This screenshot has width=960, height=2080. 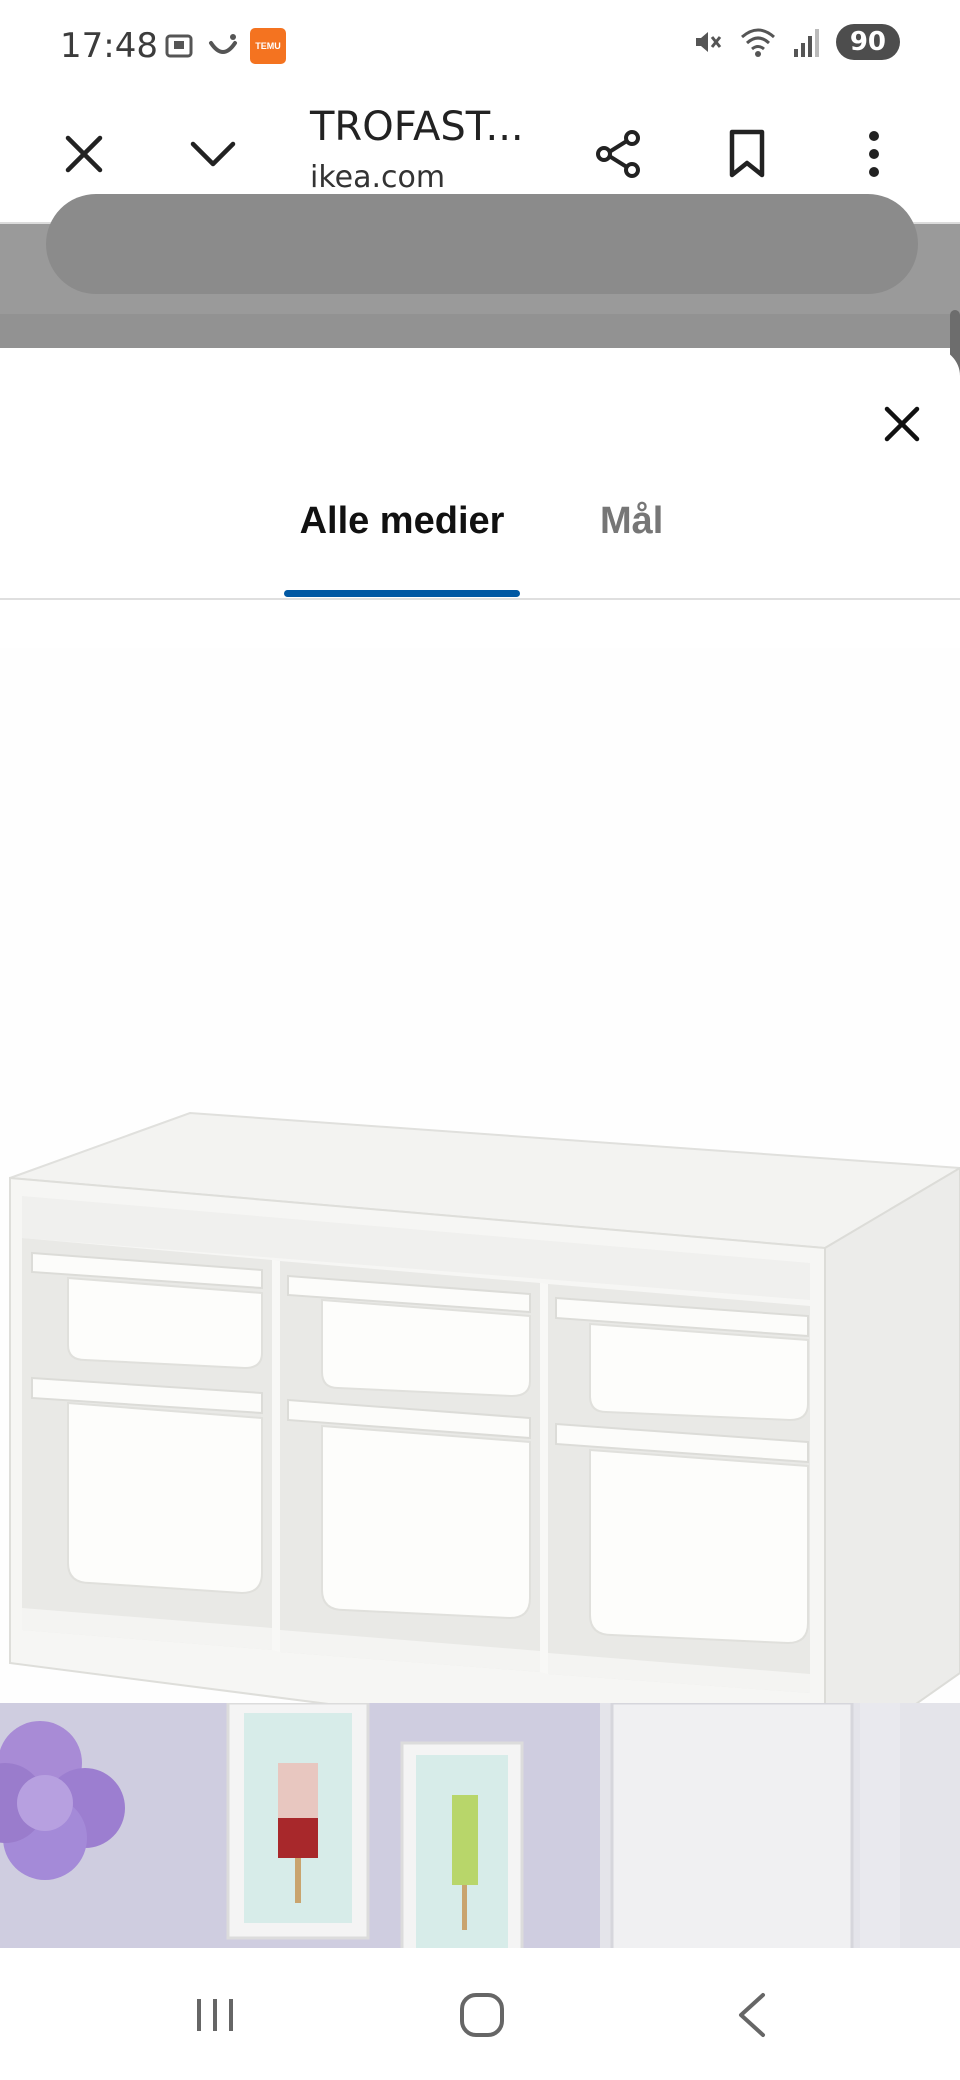 I want to click on wifi-icon, so click(x=757, y=42).